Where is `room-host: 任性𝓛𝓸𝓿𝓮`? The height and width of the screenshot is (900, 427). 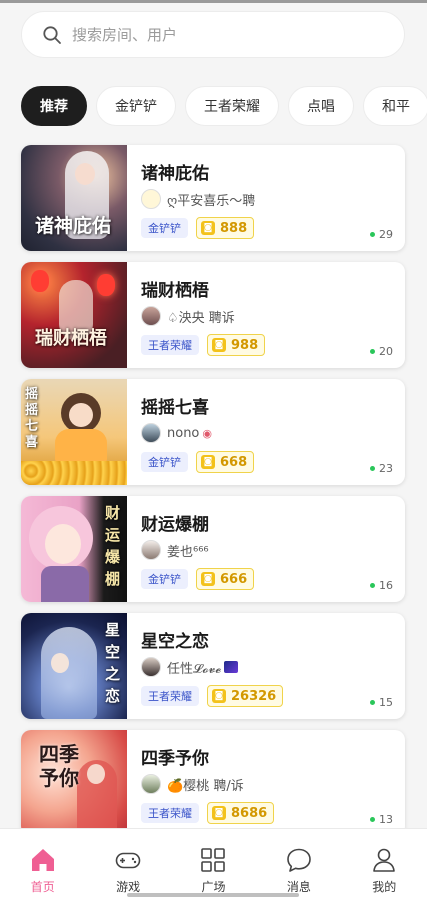
room-host: 任性𝓛𝓸𝓿𝓮 is located at coordinates (190, 667).